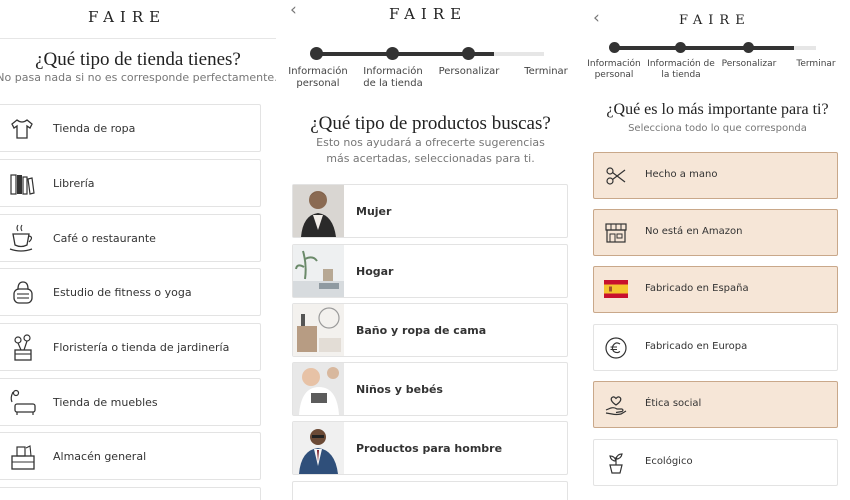 This screenshot has height=500, width=850. I want to click on store-option-cafe: Café o restaurante, so click(130, 238).